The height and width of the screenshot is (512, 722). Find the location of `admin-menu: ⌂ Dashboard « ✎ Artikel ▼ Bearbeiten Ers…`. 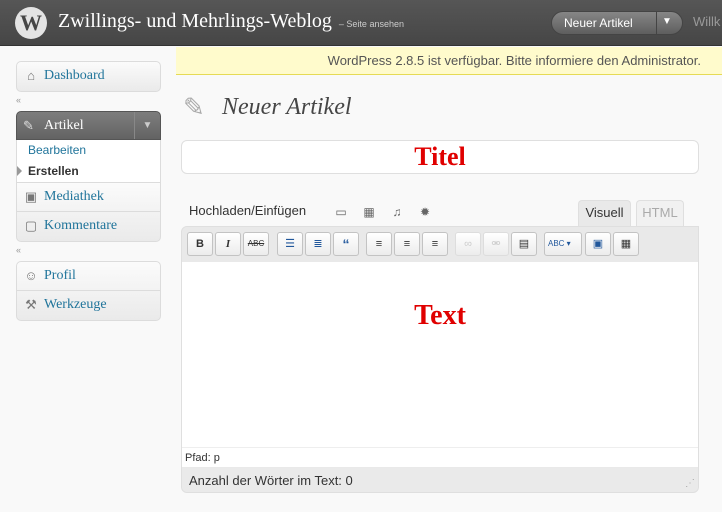

admin-menu: ⌂ Dashboard « ✎ Artikel ▼ Bearbeiten Ers… is located at coordinates (88, 191).